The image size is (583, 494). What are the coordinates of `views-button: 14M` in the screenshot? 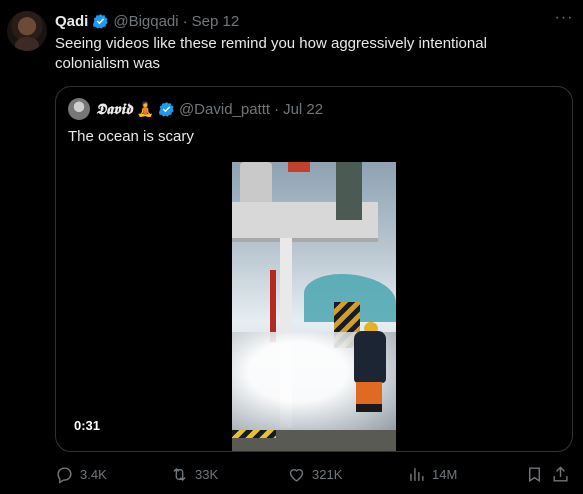 It's located at (432, 474).